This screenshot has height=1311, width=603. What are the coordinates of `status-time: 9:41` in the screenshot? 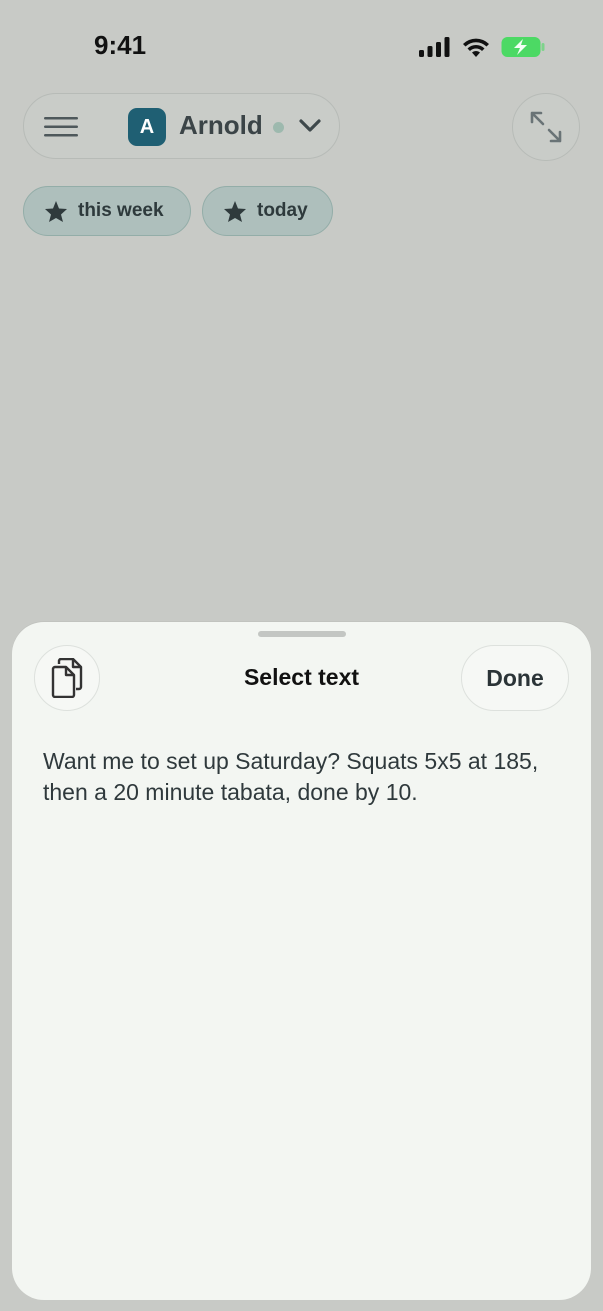 It's located at (120, 45).